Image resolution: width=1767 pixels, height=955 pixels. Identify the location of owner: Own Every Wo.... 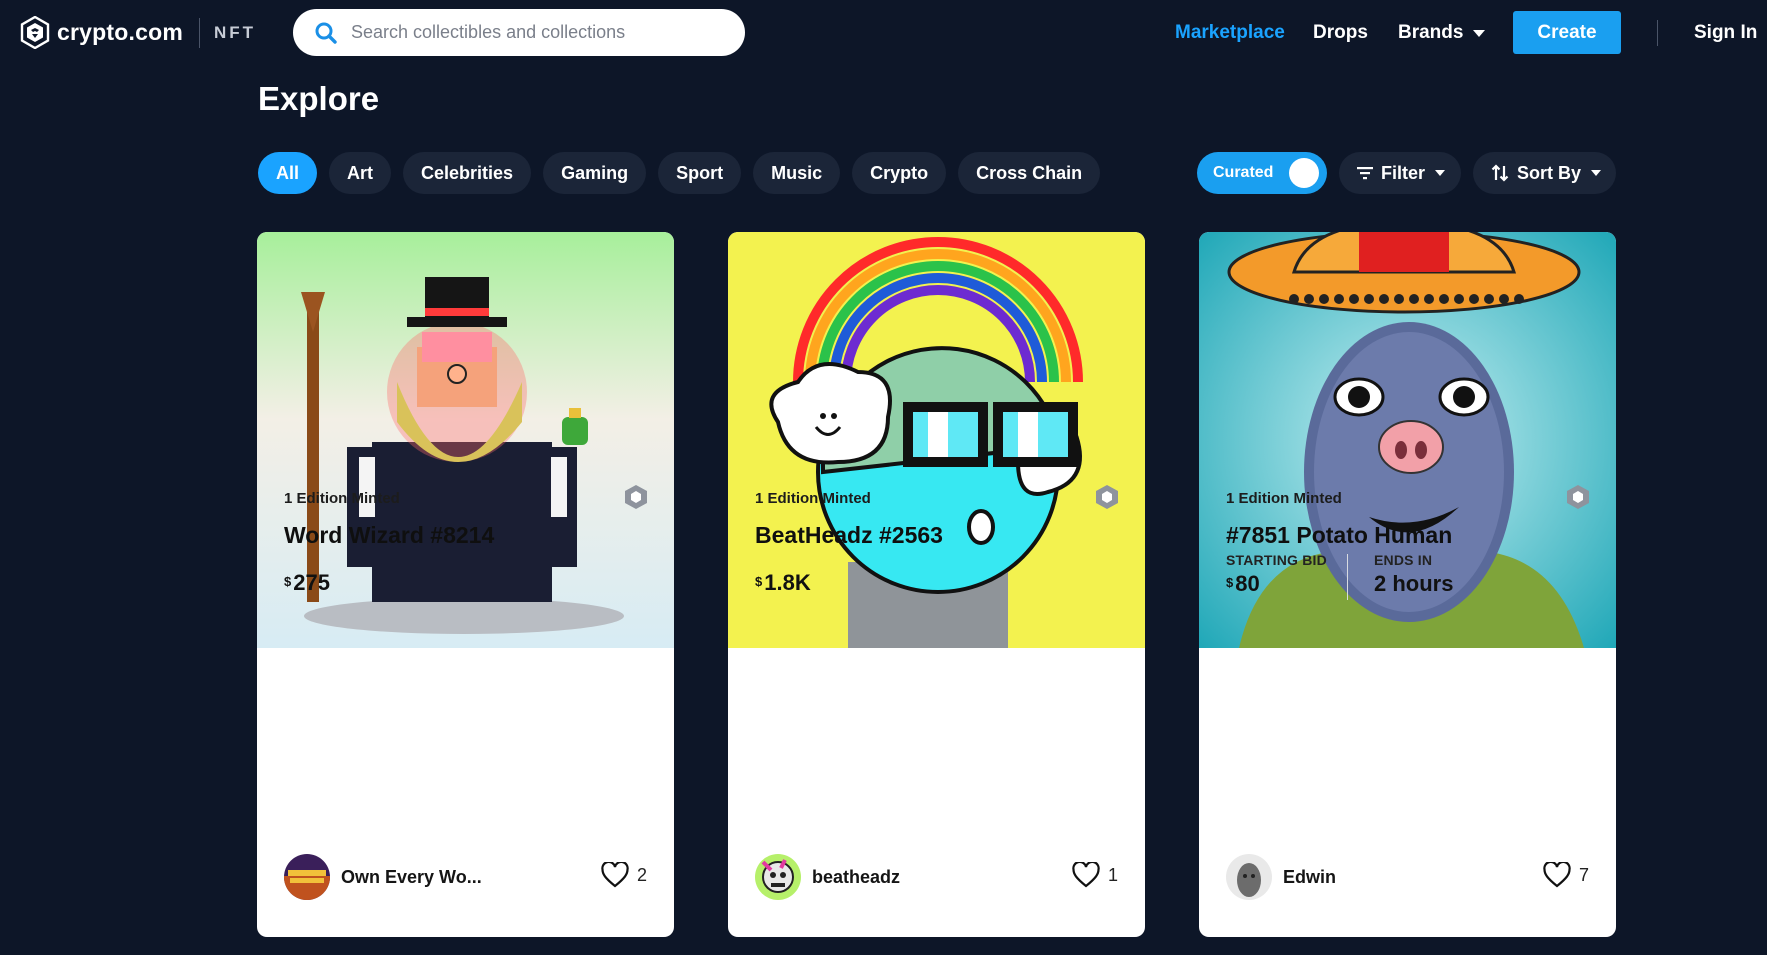
(383, 877).